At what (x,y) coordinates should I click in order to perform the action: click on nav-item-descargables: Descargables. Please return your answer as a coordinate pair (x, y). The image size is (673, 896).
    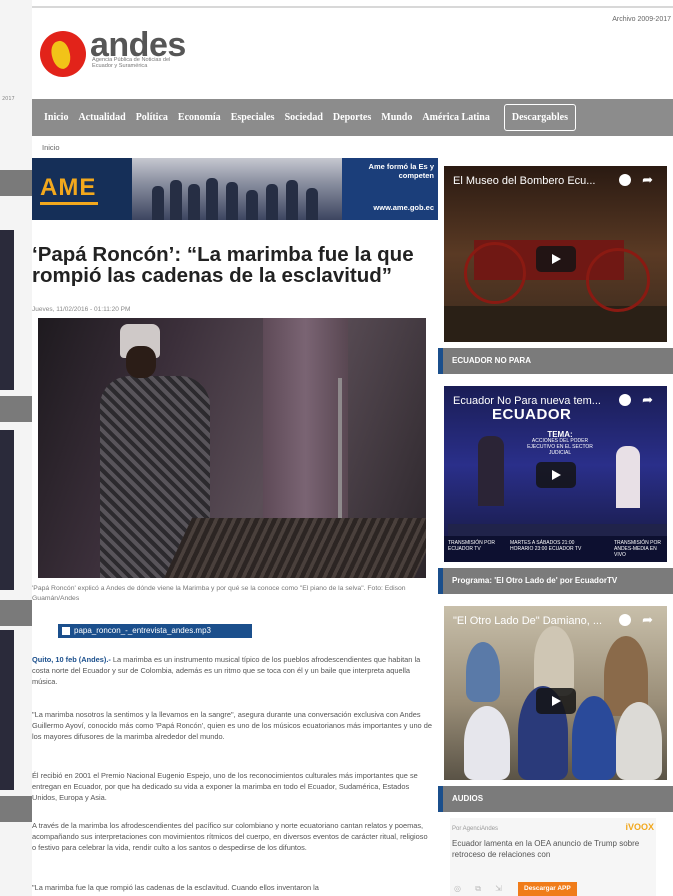
    Looking at the image, I should click on (539, 117).